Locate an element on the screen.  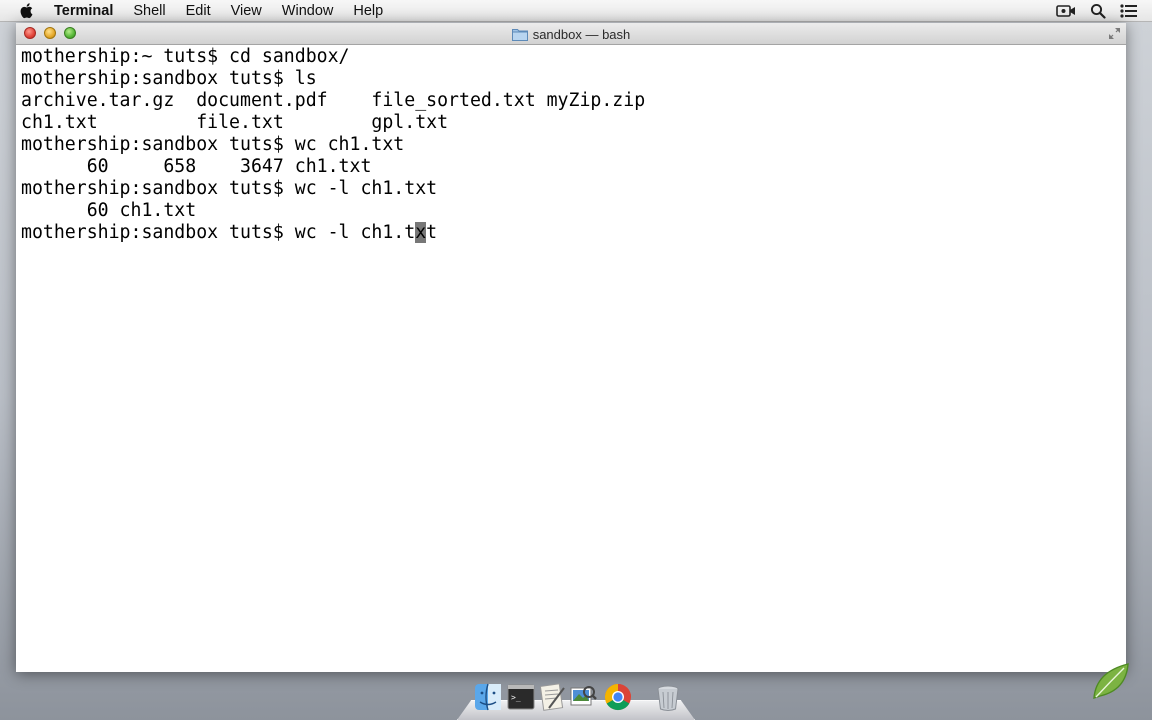
spotlight-search-icon is located at coordinates (1098, 11).